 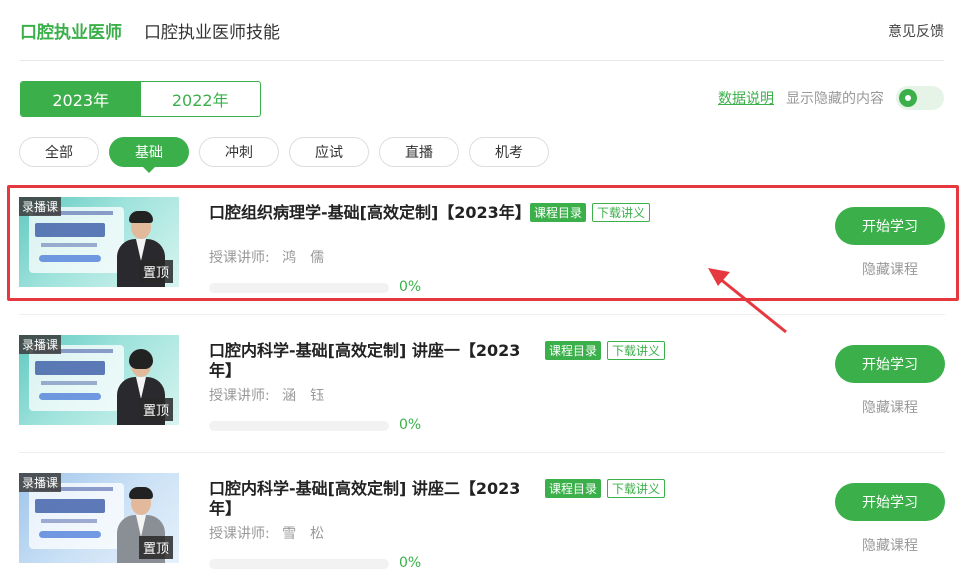 What do you see at coordinates (201, 99) in the screenshot?
I see `year-2022-button: 2022年` at bounding box center [201, 99].